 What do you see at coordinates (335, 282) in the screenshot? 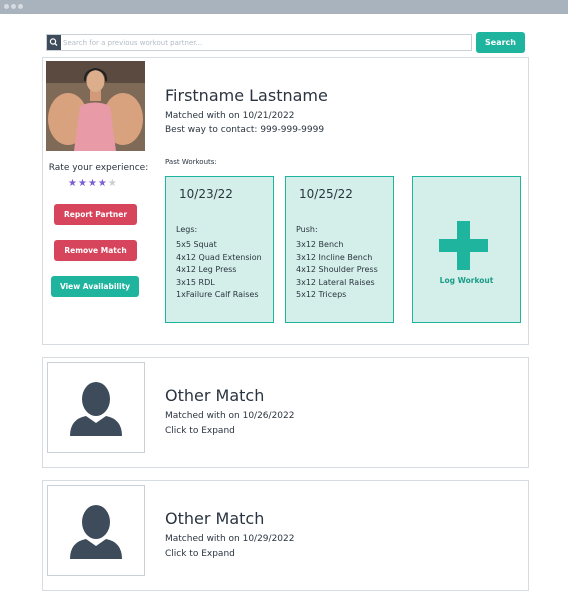
I see `exercise-item: 3x12 Lateral Raises` at bounding box center [335, 282].